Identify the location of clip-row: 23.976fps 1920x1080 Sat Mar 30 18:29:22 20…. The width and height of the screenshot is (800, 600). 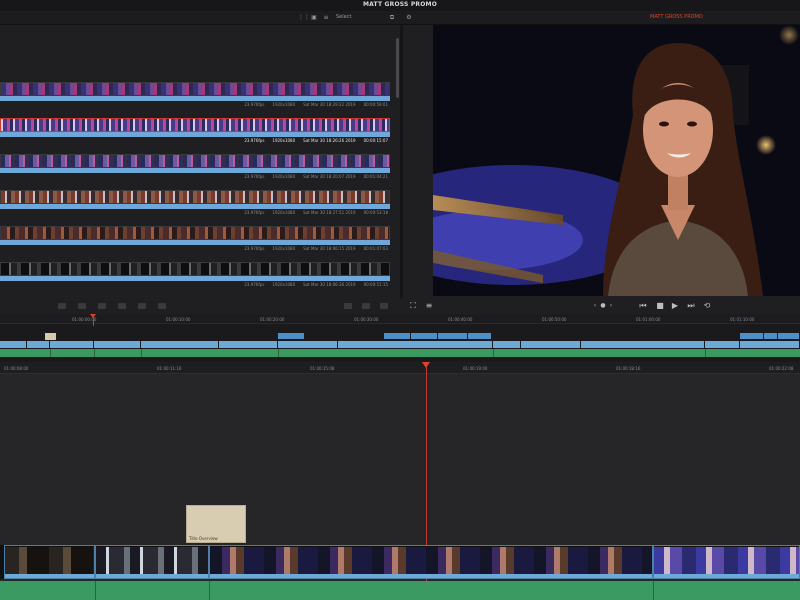
(195, 96).